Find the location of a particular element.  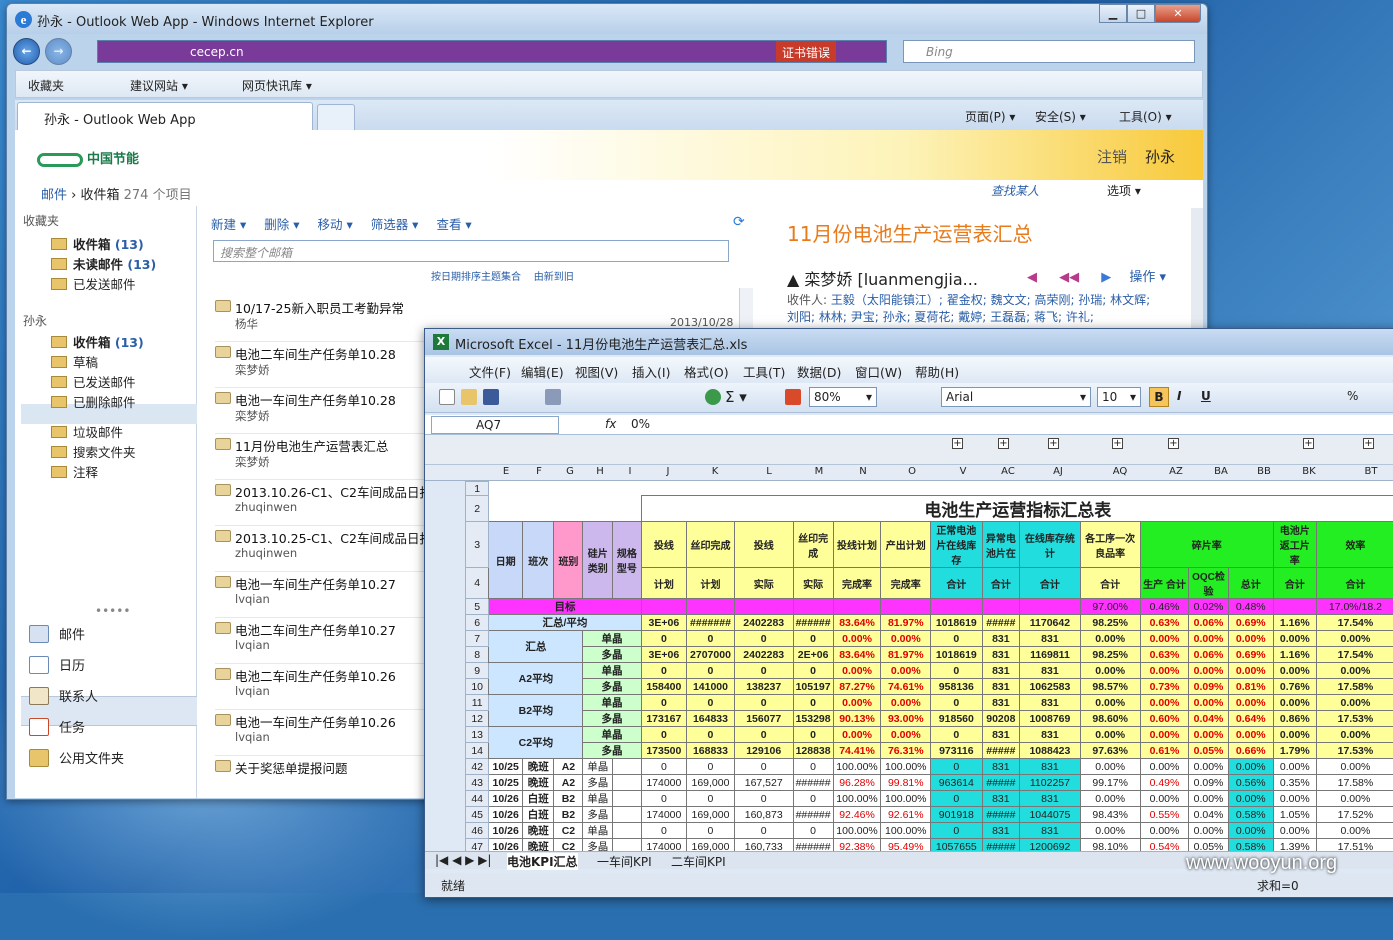

print-icon is located at coordinates (553, 397).